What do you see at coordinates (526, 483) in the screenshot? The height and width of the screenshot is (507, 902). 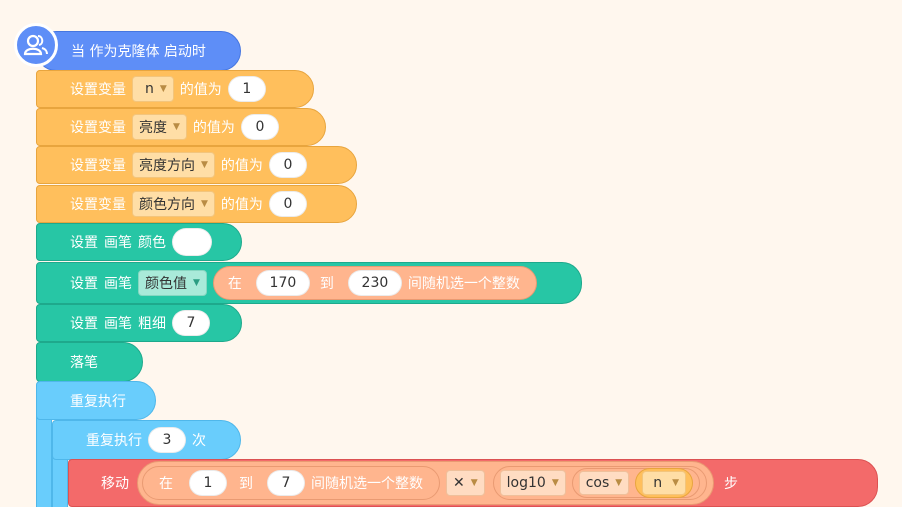 I see `function-name: log10` at bounding box center [526, 483].